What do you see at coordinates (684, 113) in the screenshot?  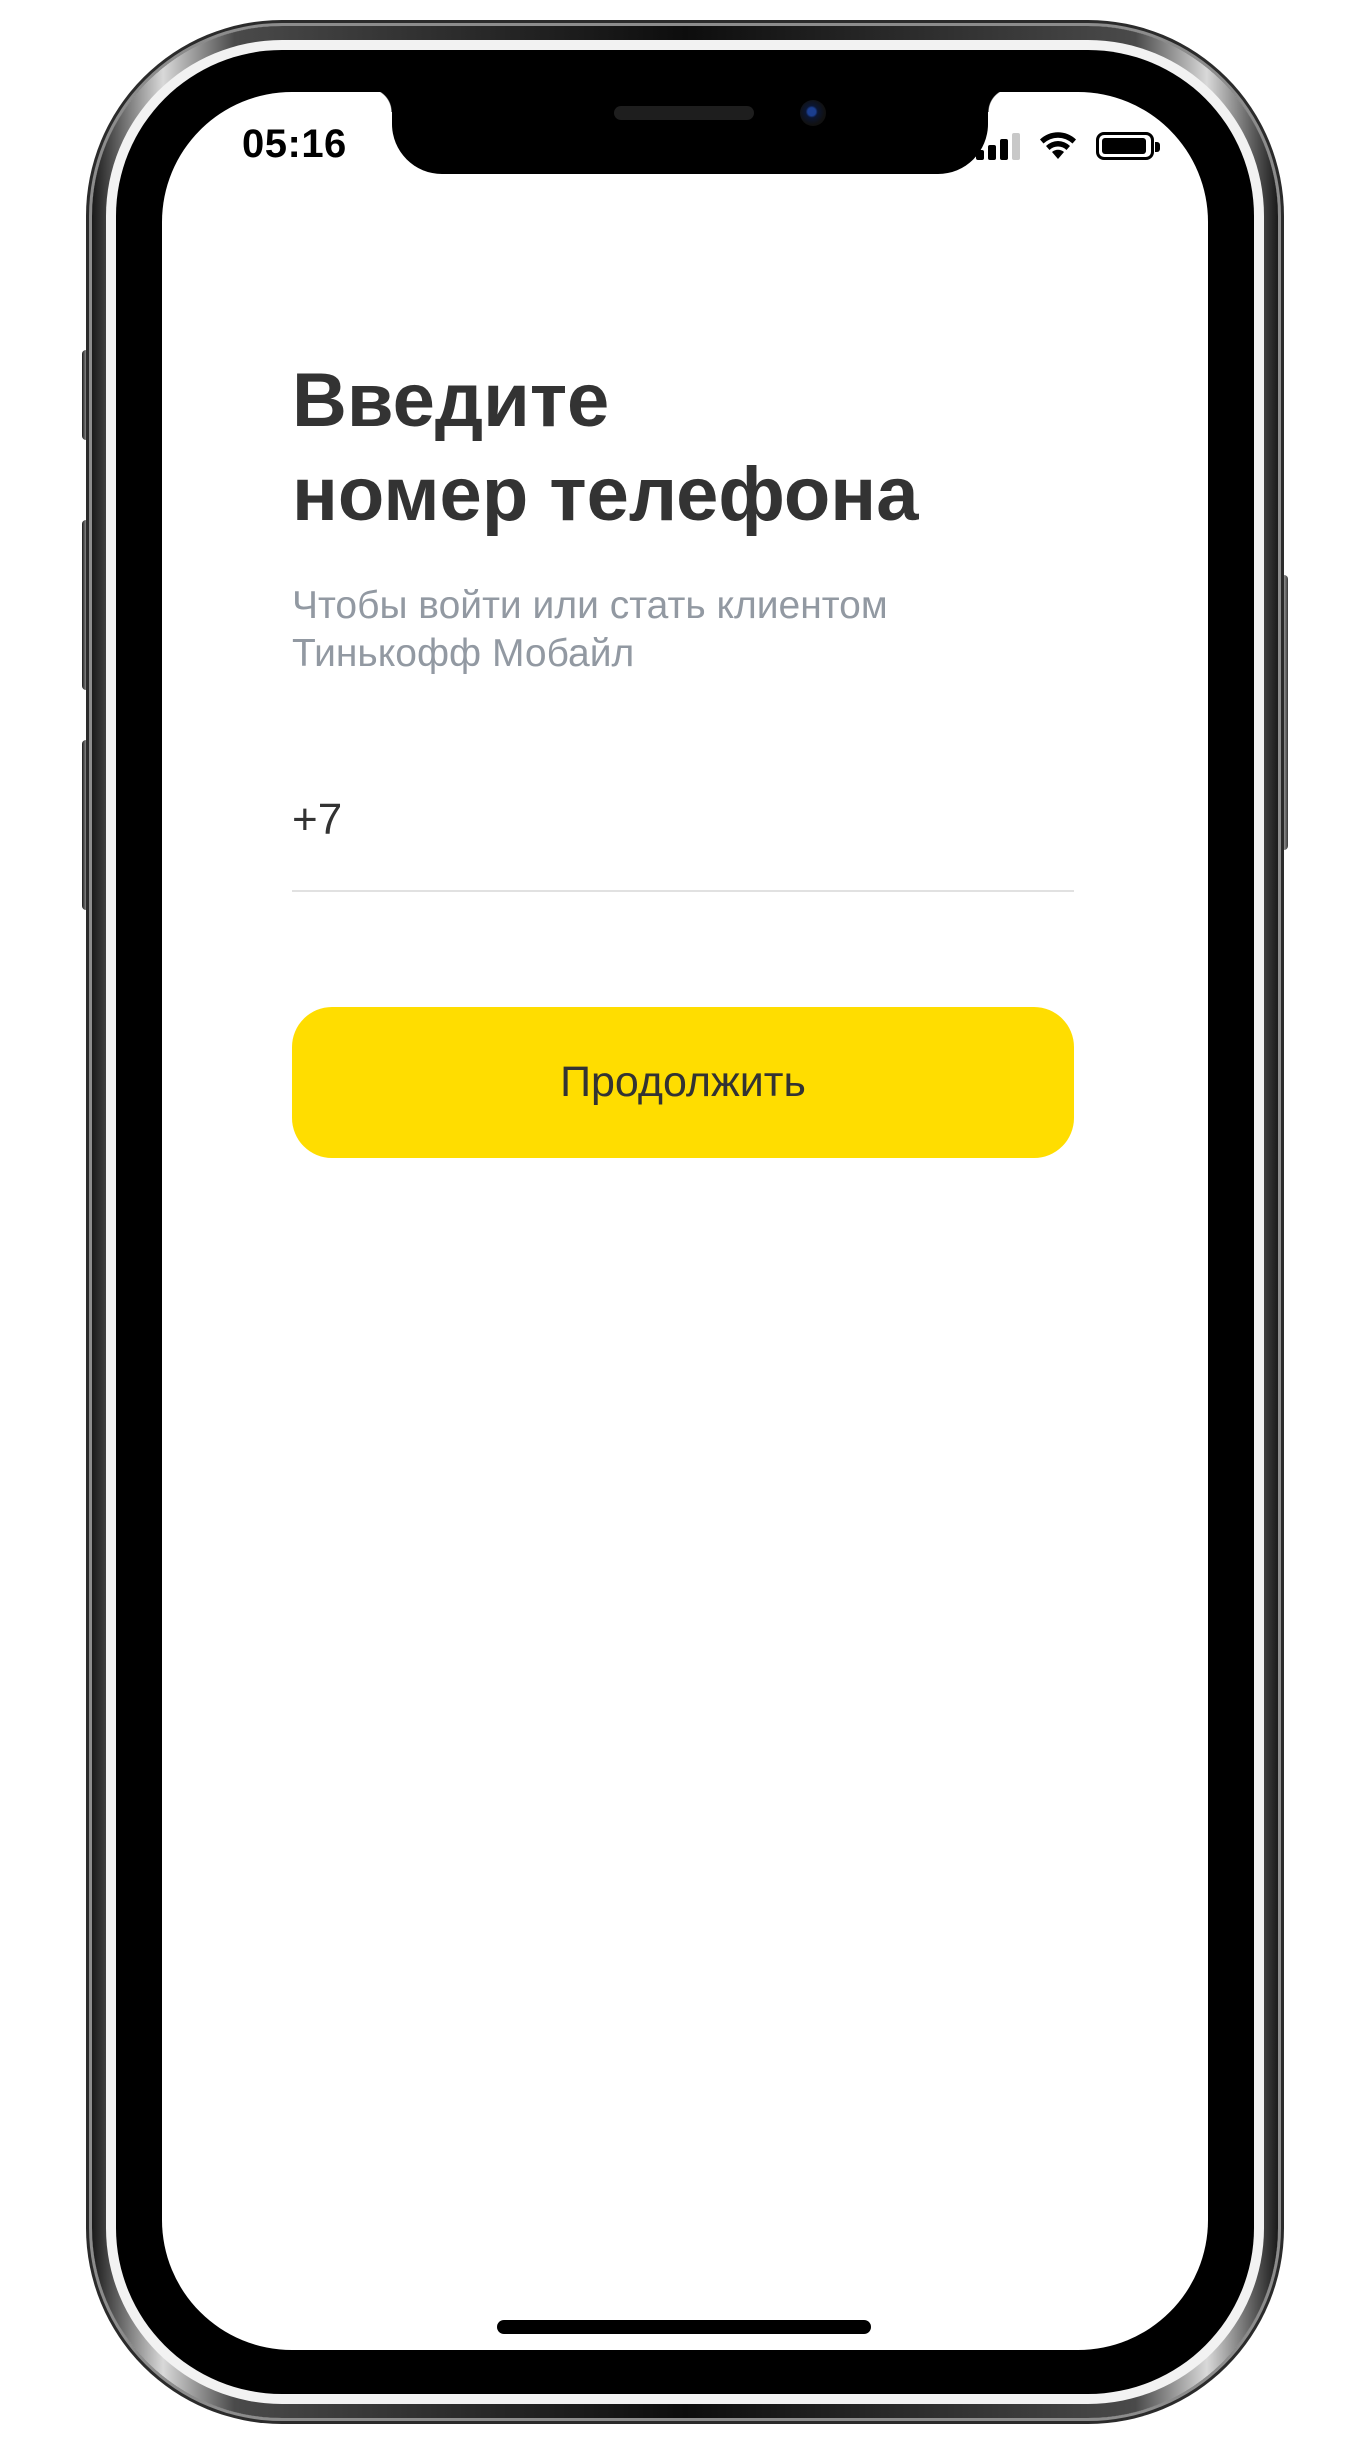 I see `earpiece-speaker` at bounding box center [684, 113].